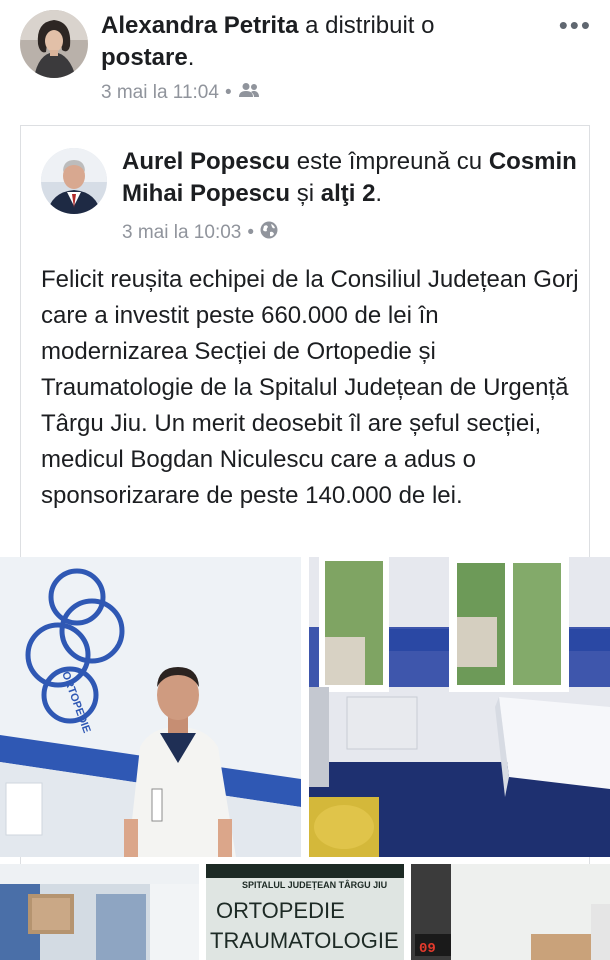 Image resolution: width=610 pixels, height=960 pixels. What do you see at coordinates (191, 57) in the screenshot?
I see `share-line-end: .` at bounding box center [191, 57].